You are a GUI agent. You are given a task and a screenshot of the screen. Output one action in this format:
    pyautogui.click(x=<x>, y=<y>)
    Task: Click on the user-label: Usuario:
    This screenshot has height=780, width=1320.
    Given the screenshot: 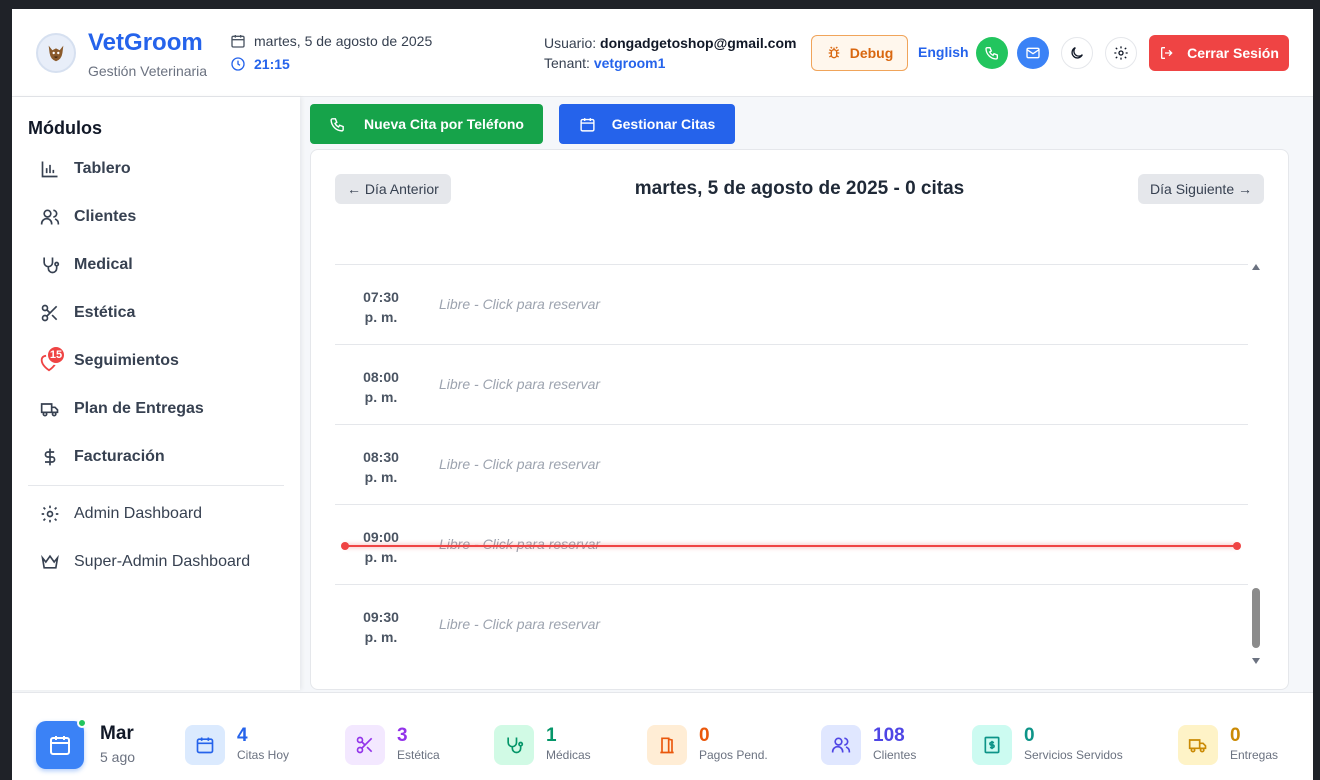 What is the action you would take?
    pyautogui.click(x=570, y=43)
    